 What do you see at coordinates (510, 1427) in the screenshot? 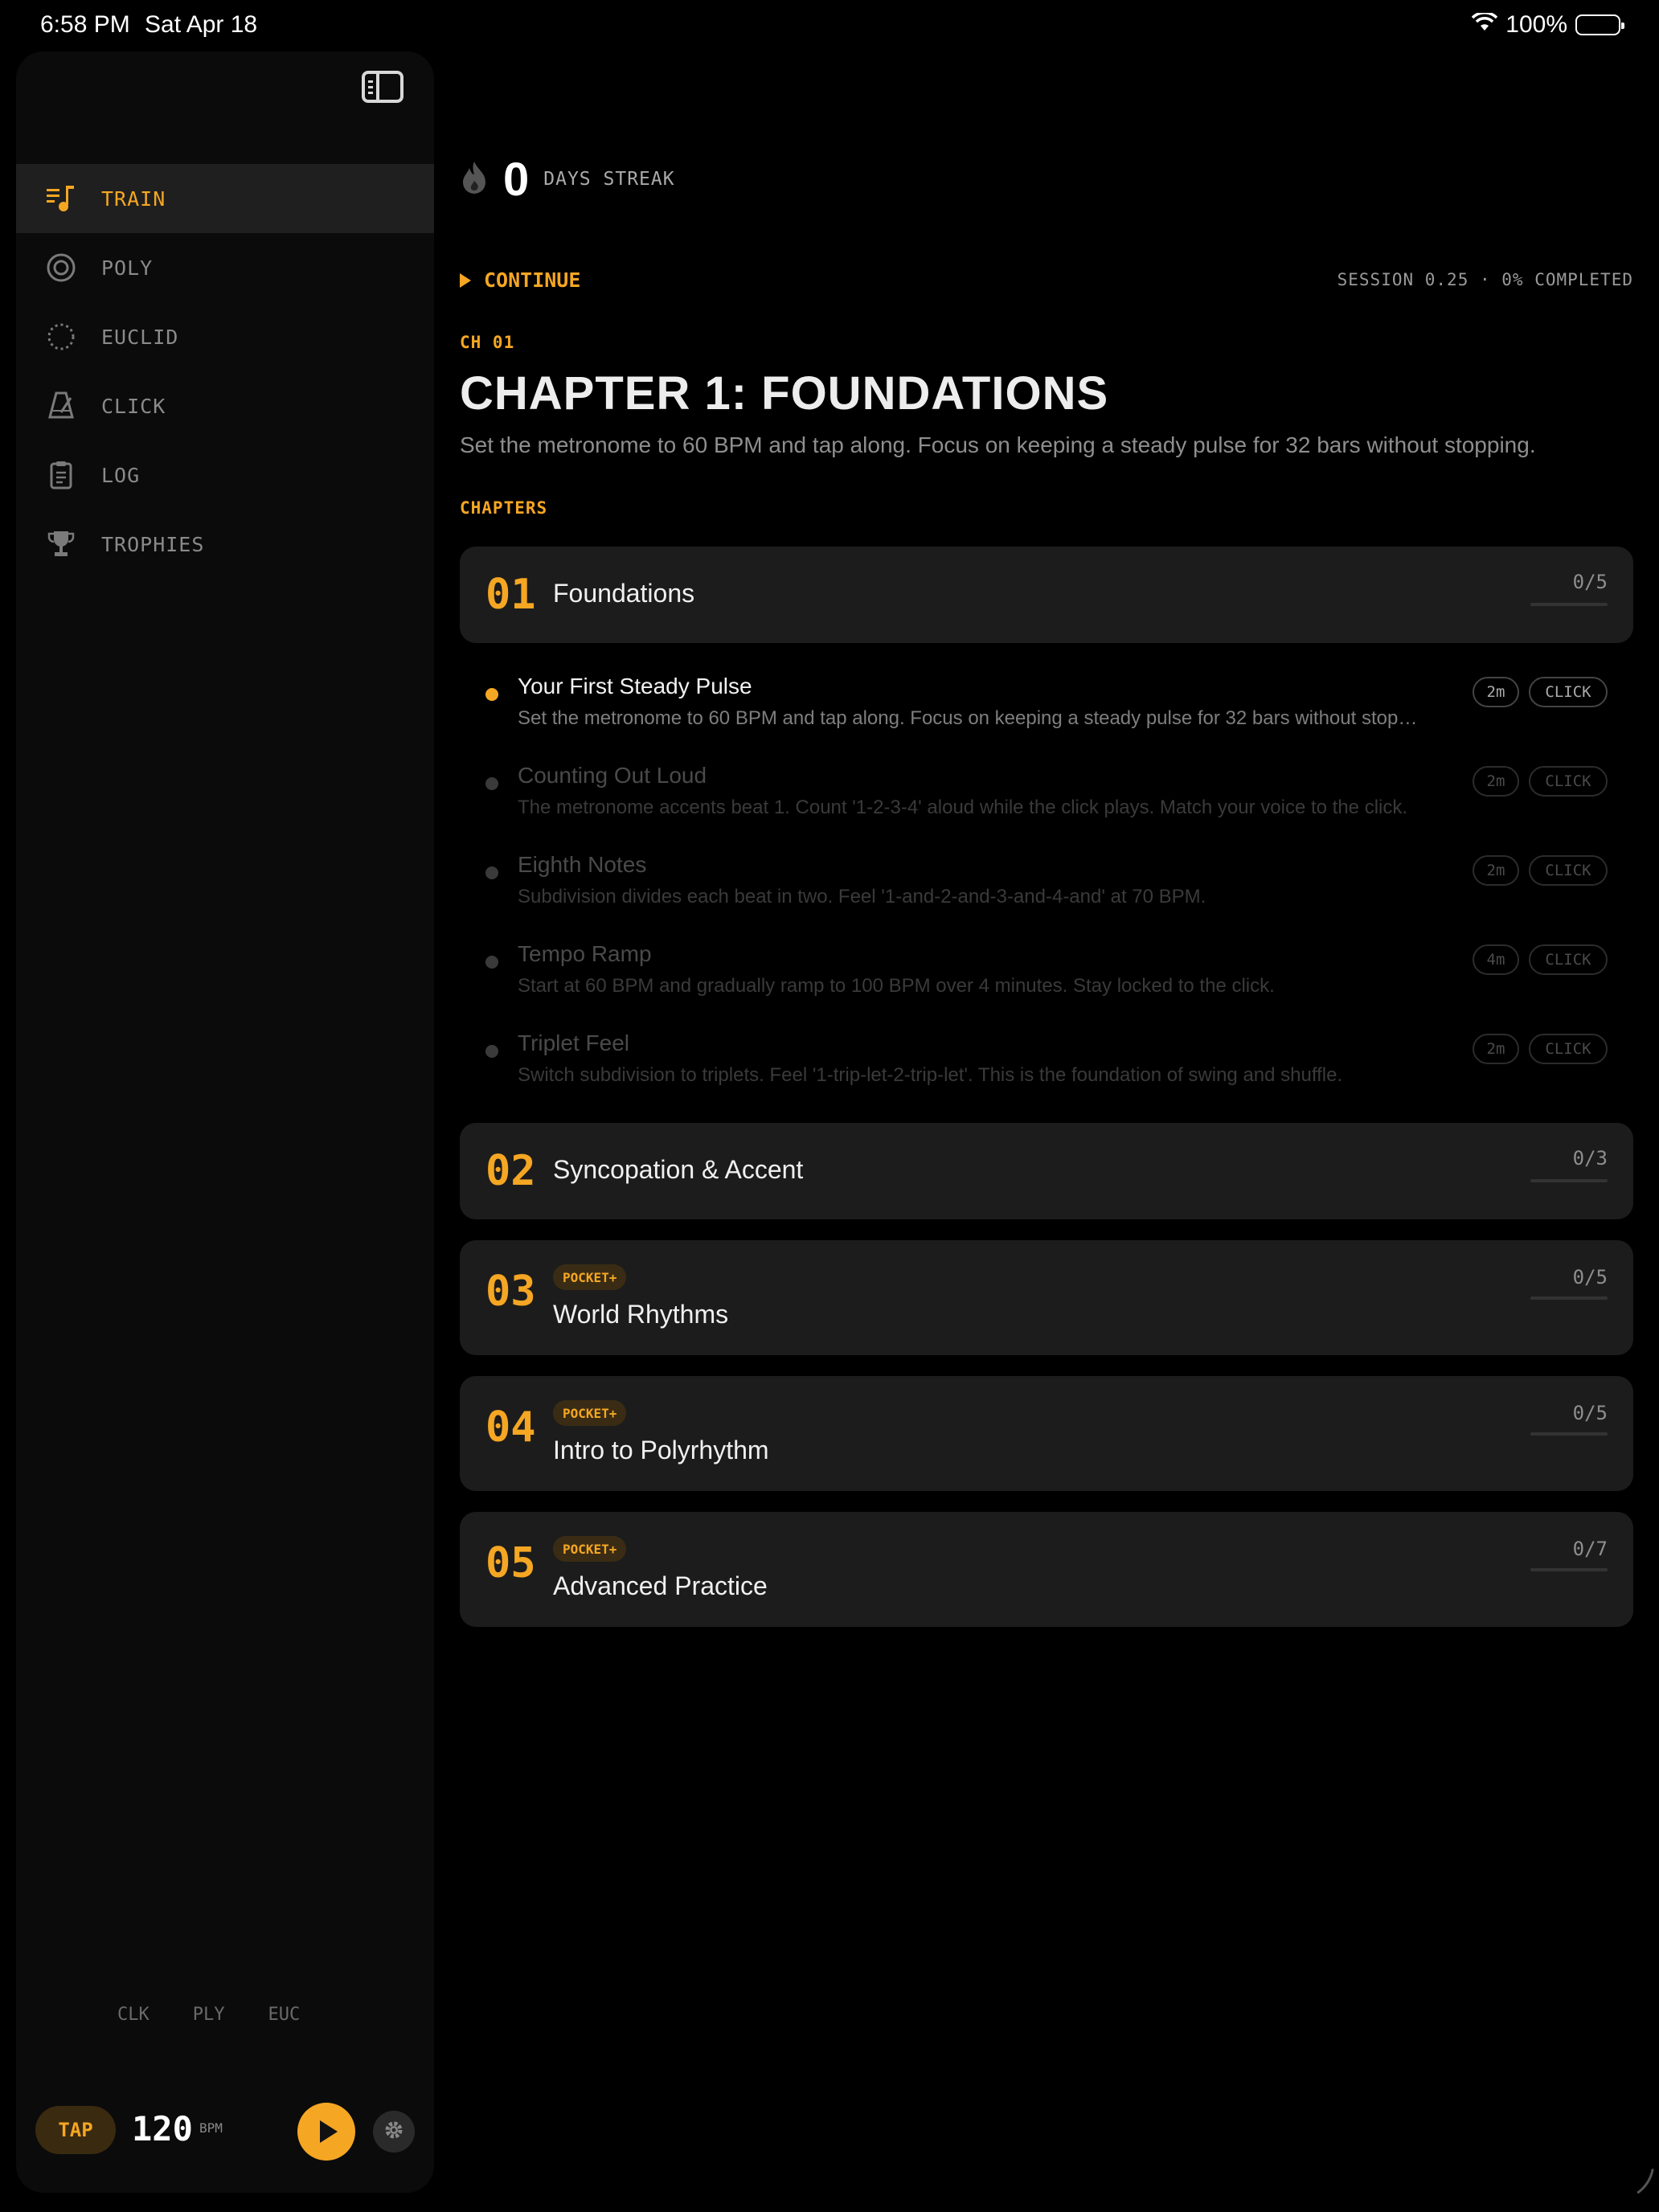
I see `chapter-number: 04` at bounding box center [510, 1427].